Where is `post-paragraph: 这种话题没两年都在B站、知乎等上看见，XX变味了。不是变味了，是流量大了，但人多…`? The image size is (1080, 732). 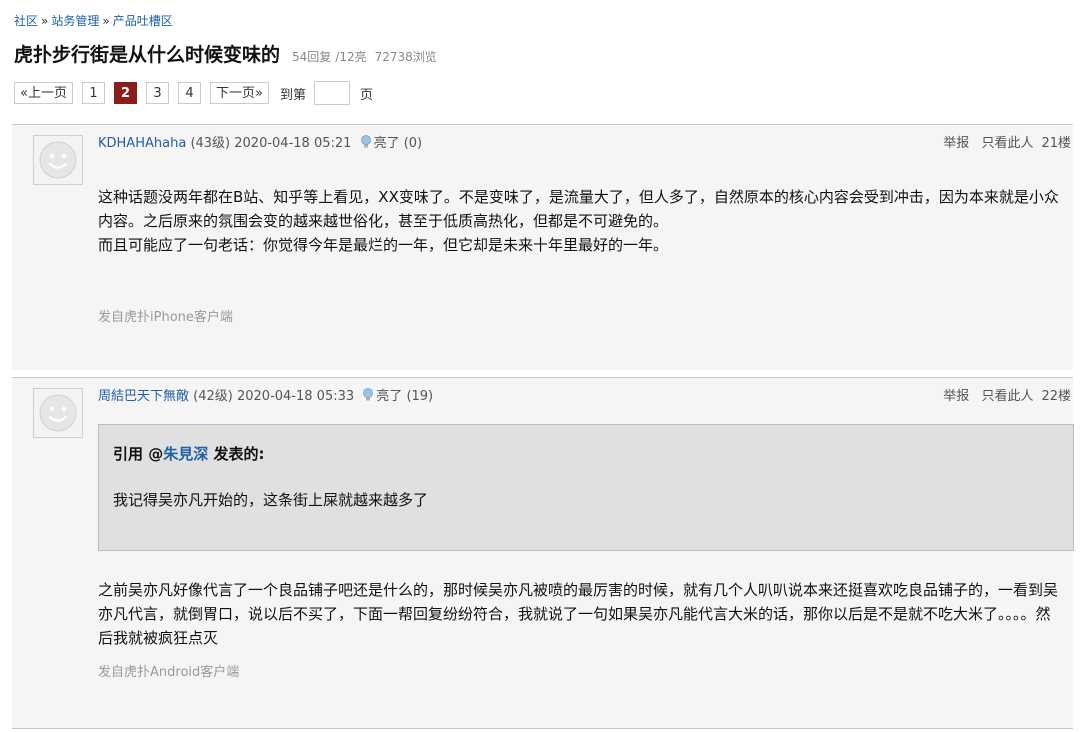 post-paragraph: 这种话题没两年都在B站、知乎等上看见，XX变味了。不是变味了，是流量大了，但人多… is located at coordinates (578, 209).